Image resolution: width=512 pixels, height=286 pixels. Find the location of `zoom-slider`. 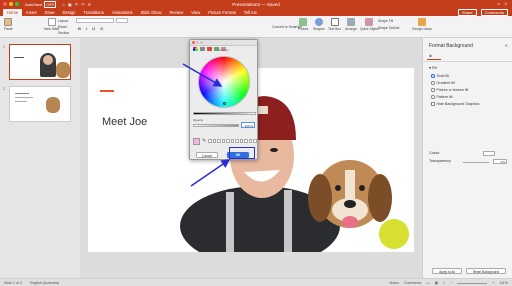

zoom-slider is located at coordinates (472, 283).